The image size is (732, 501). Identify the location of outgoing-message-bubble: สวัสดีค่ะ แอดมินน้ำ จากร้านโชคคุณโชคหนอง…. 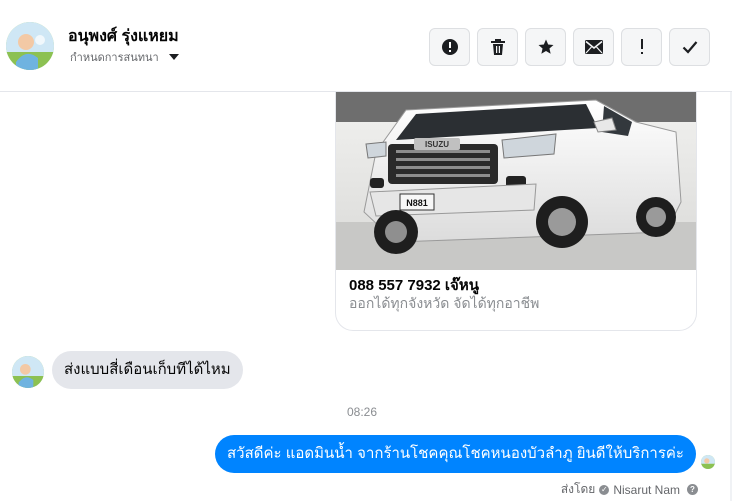
(455, 454).